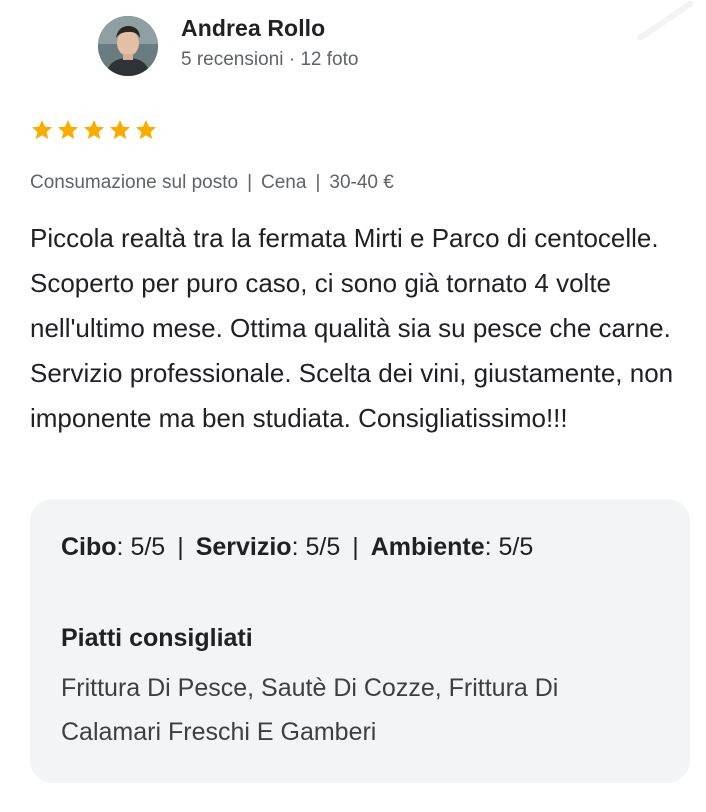 This screenshot has height=812, width=706. I want to click on rating-value-ambience: : 5/5, so click(509, 547).